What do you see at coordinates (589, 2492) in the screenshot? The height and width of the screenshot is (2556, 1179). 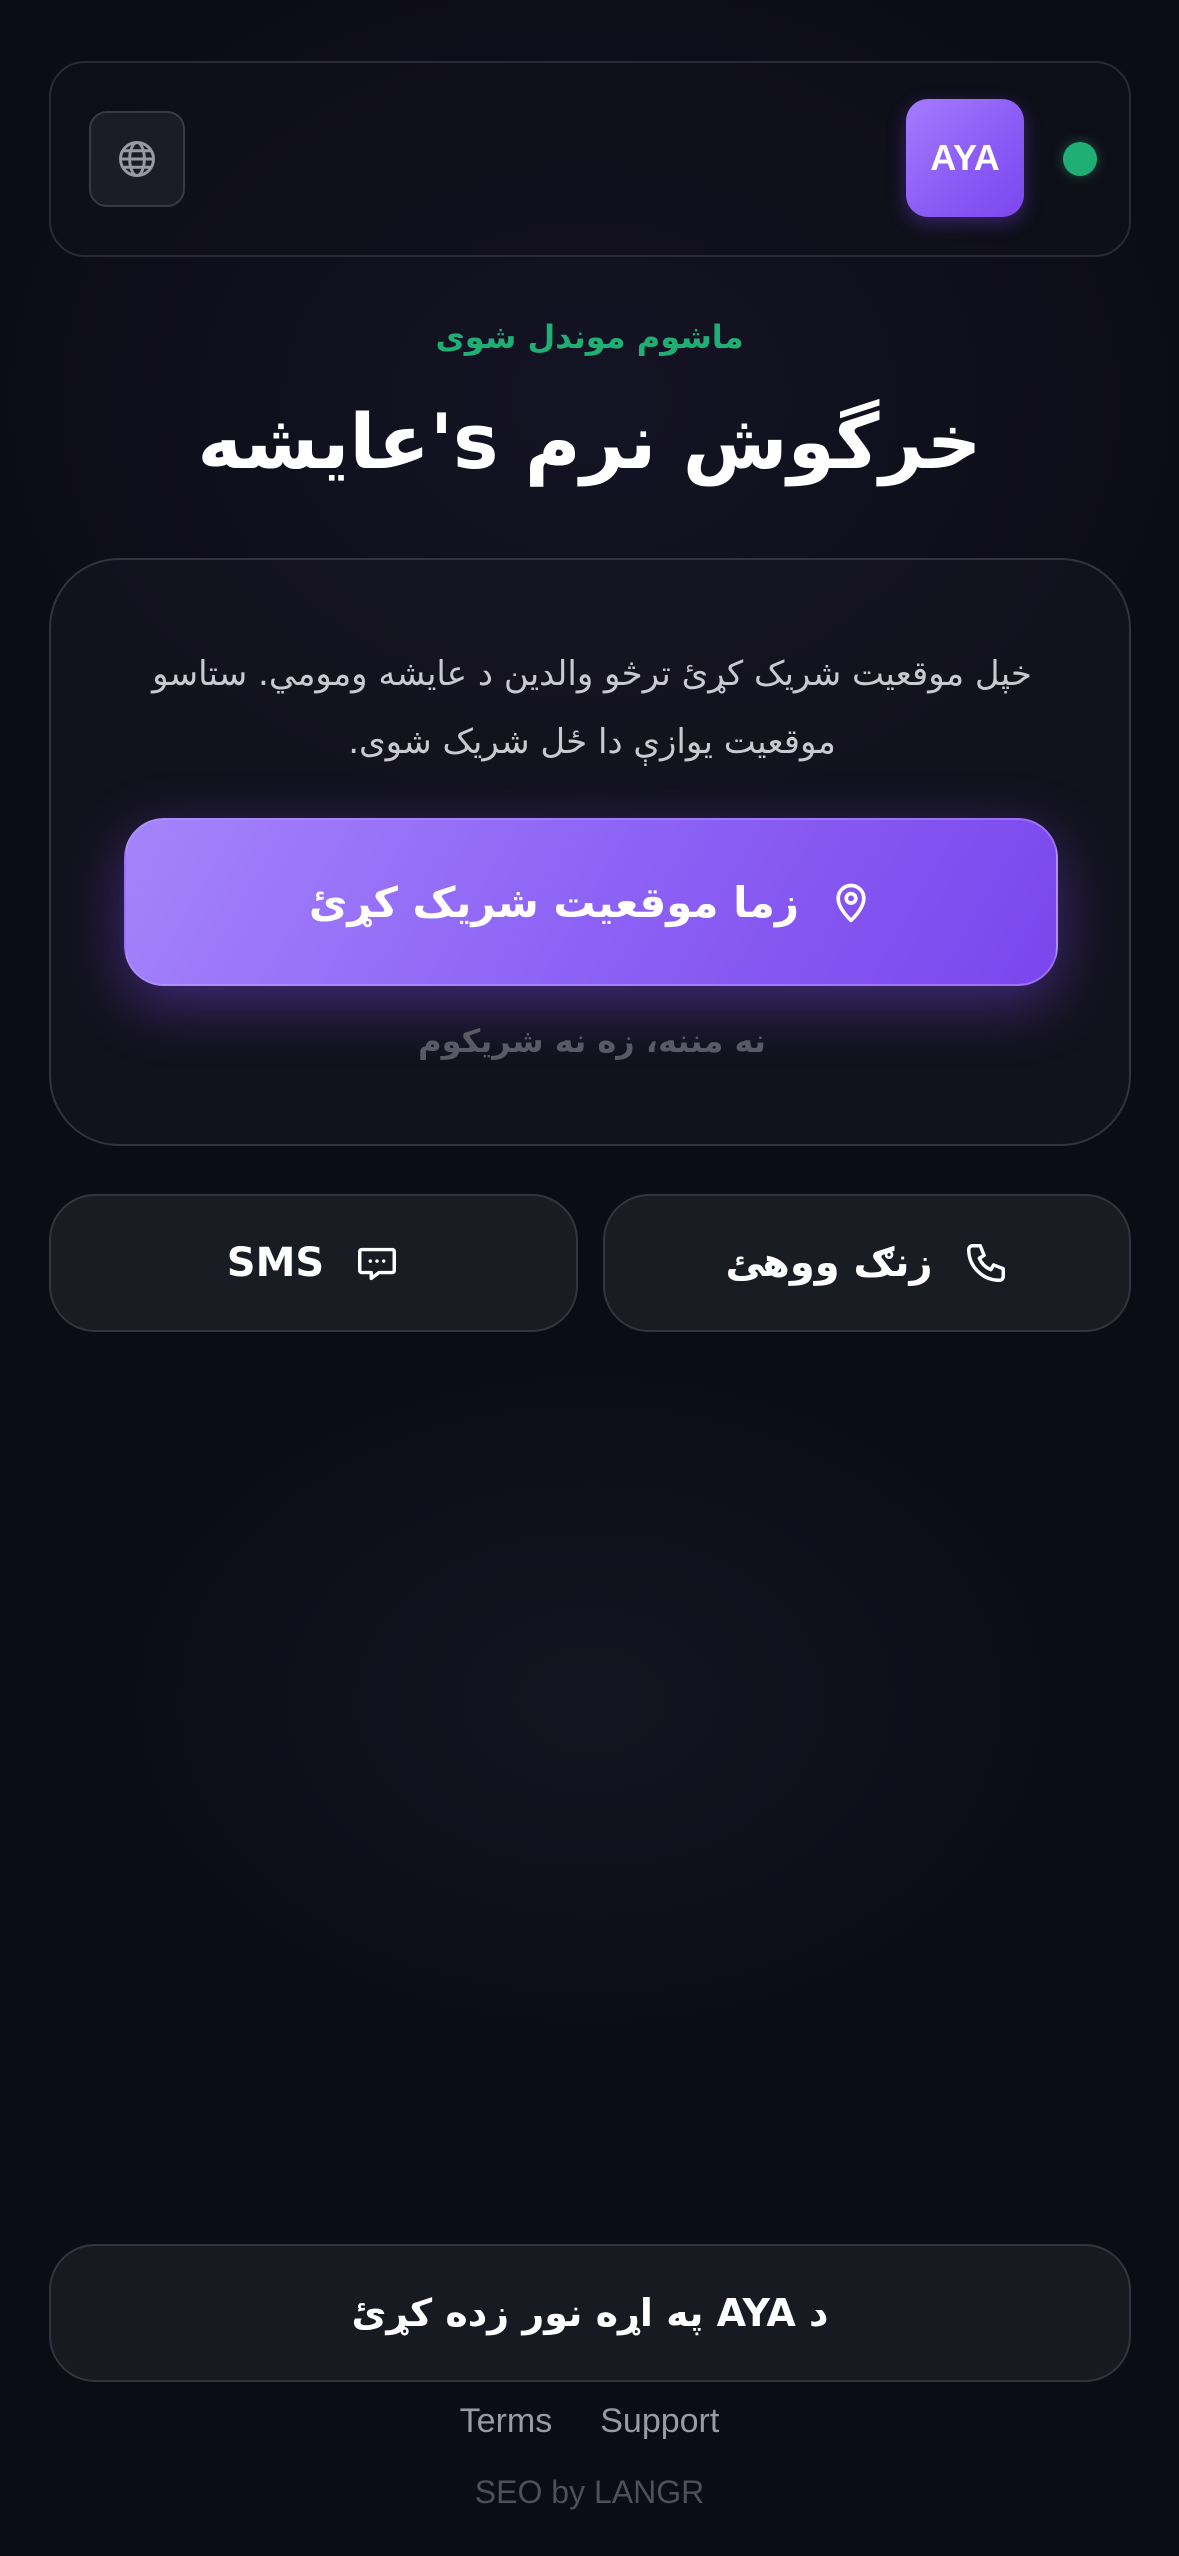 I see `credit-text: SEO by LANGR` at bounding box center [589, 2492].